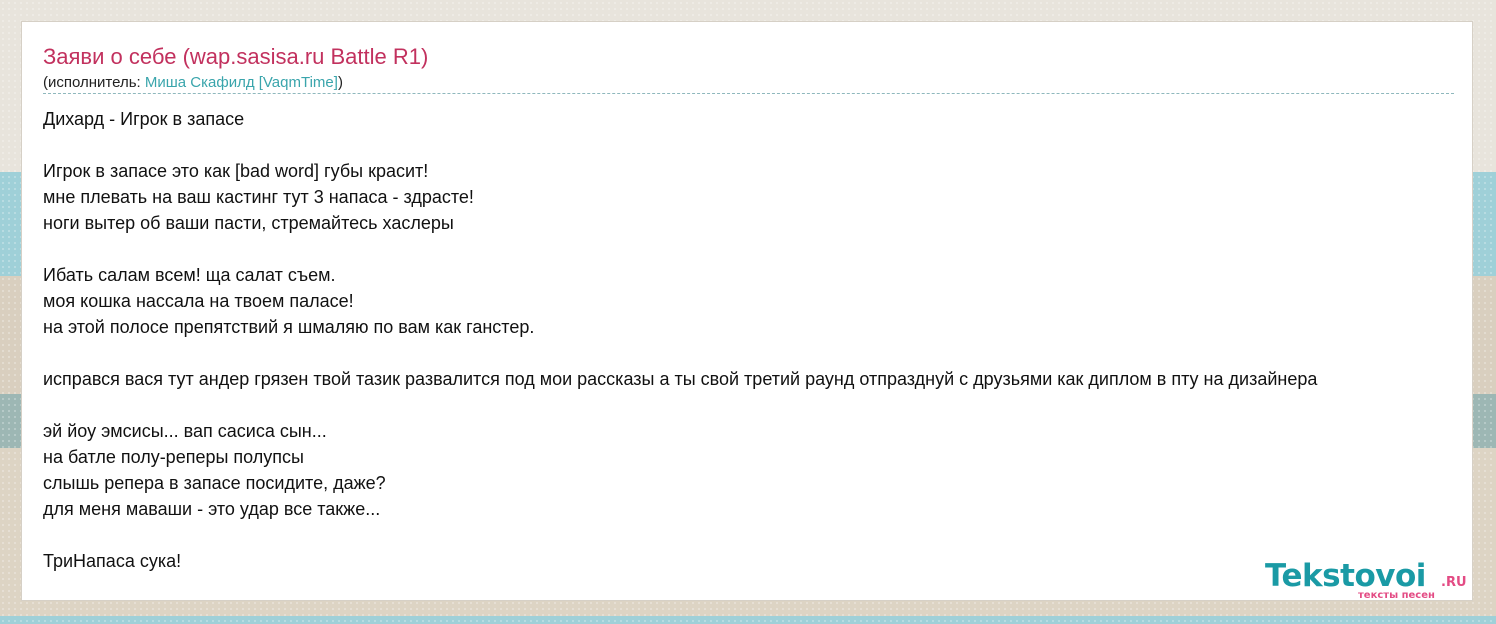  I want to click on logo-tagline: тексты песен, so click(1396, 595).